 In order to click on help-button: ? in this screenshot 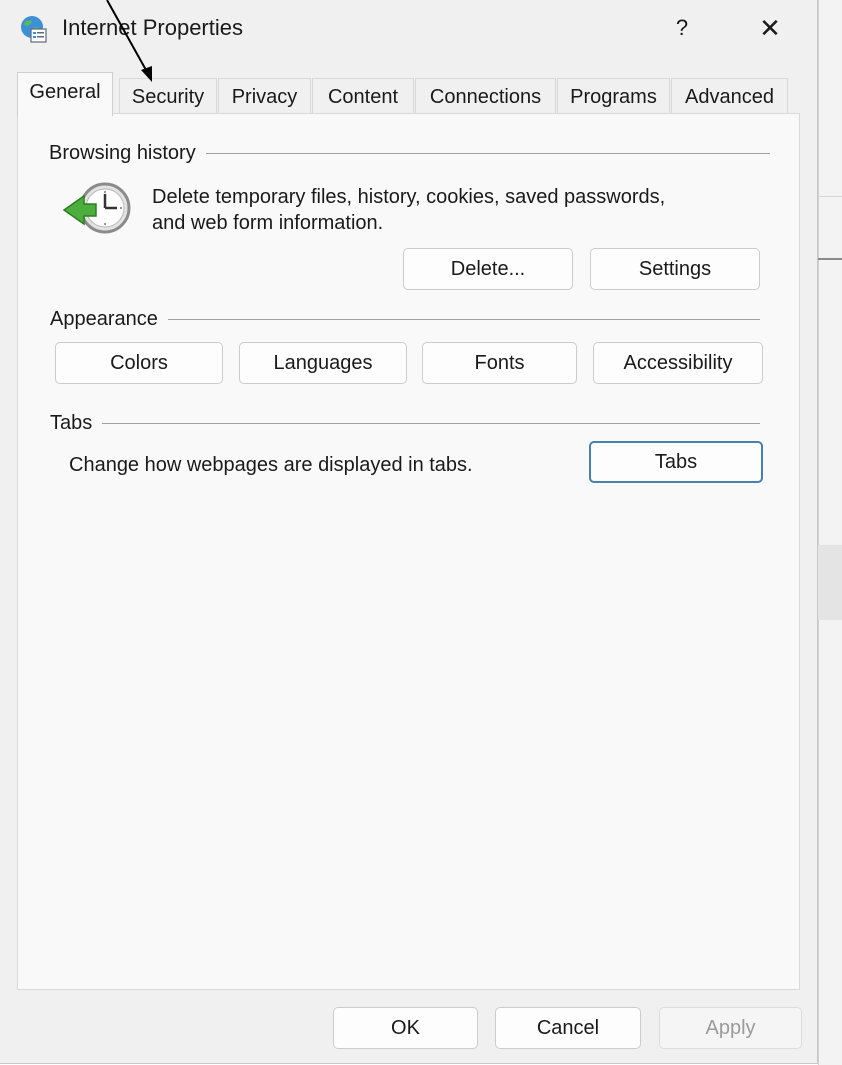, I will do `click(682, 28)`.